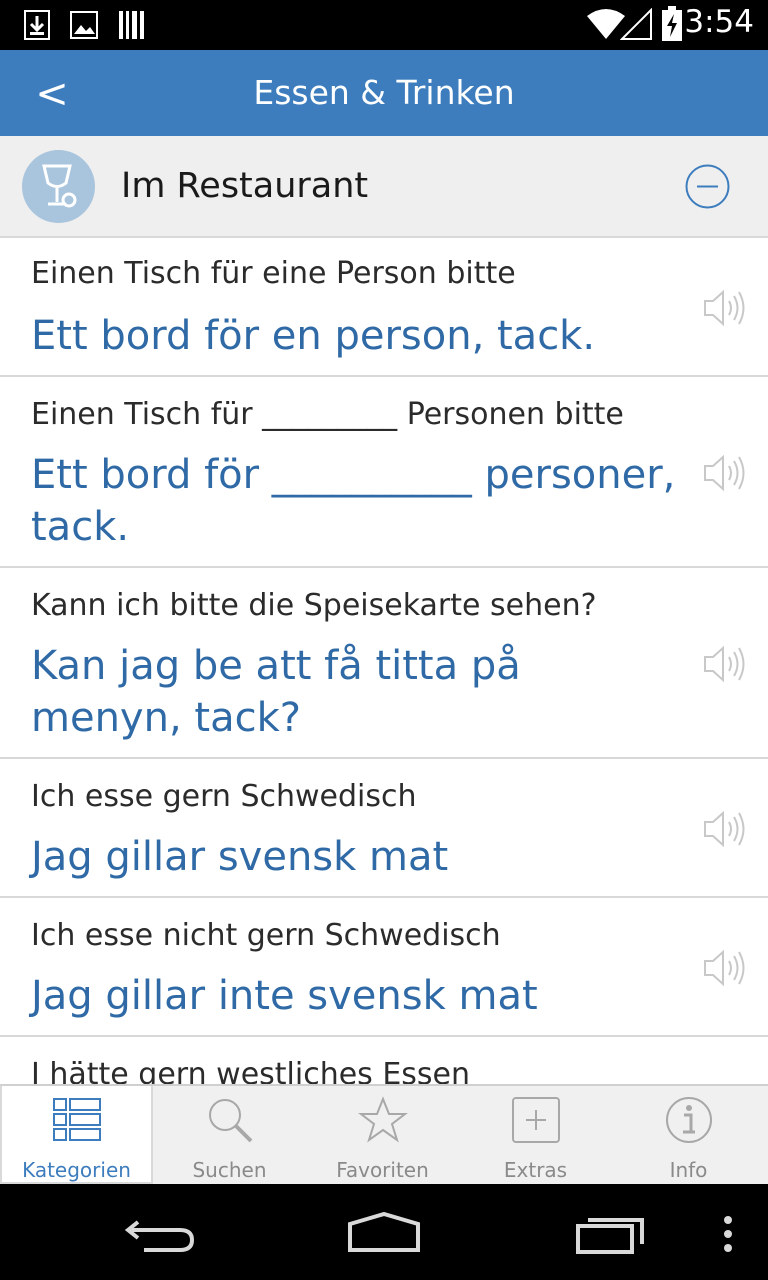 This screenshot has width=768, height=1280. I want to click on german-phrase: Ich esse gern Schwedisch, so click(224, 796).